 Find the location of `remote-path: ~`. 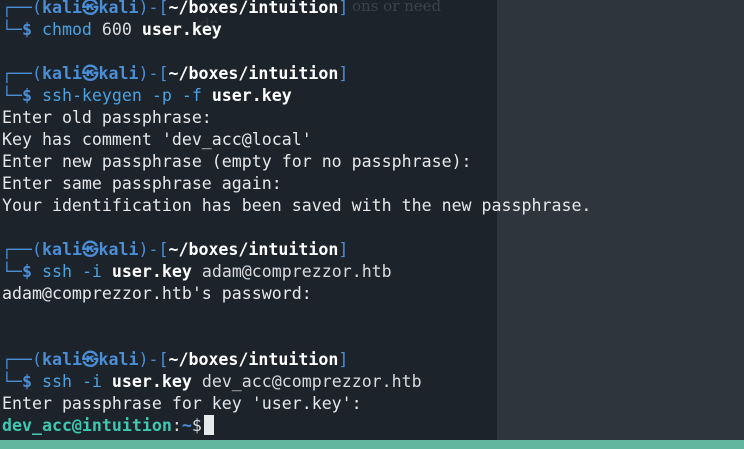

remote-path: ~ is located at coordinates (186, 425).